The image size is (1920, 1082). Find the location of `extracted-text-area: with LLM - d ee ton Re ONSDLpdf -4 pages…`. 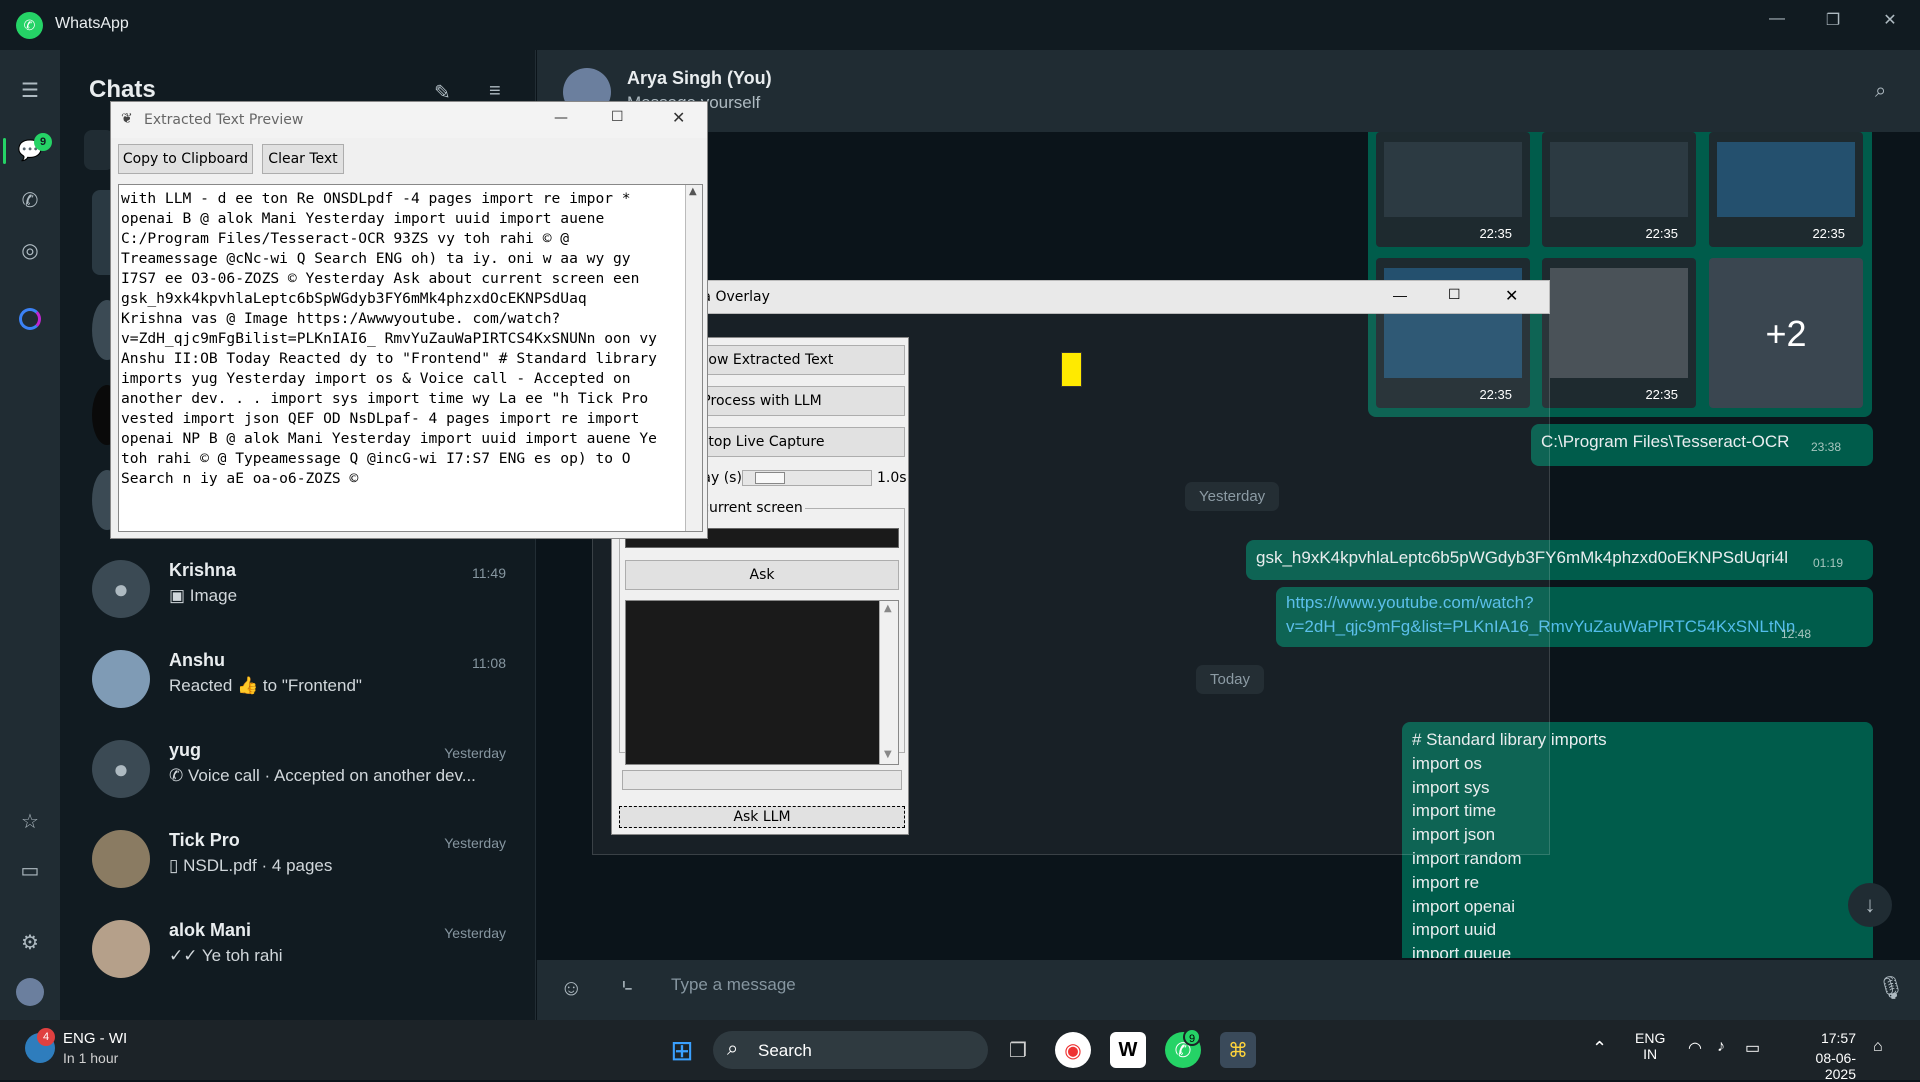

extracted-text-area: with LLM - d ee ton Re ONSDLpdf -4 pages… is located at coordinates (410, 358).